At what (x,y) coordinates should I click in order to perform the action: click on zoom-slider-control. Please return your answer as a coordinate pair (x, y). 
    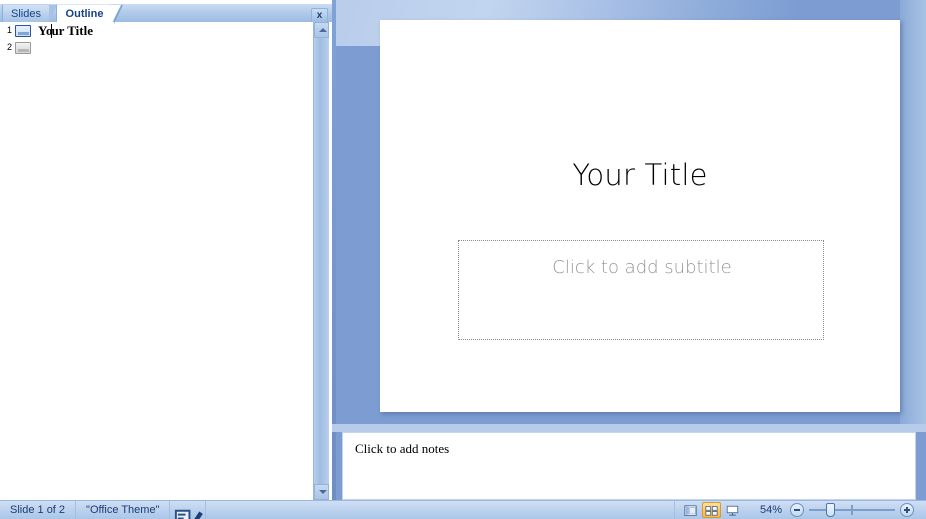
    Looking at the image, I should click on (852, 510).